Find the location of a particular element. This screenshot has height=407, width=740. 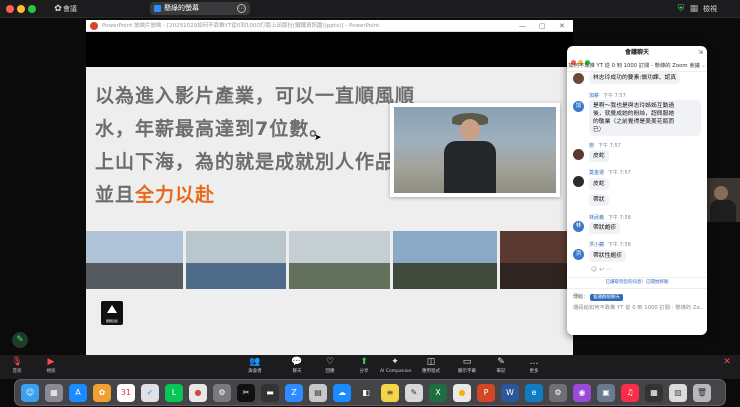

powerpoint-icon: P is located at coordinates (486, 393).